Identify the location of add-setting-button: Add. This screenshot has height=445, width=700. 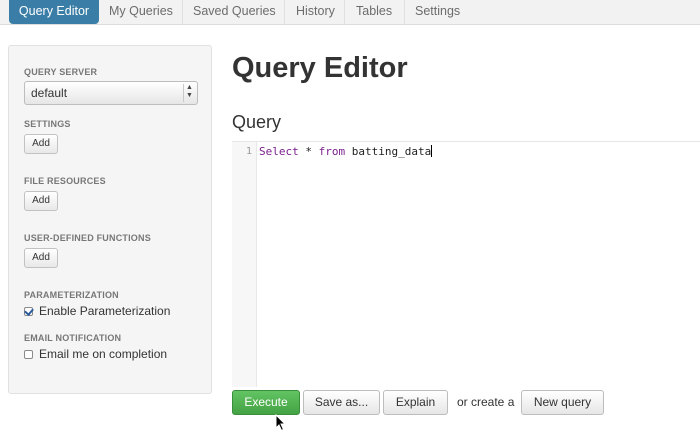
(41, 144).